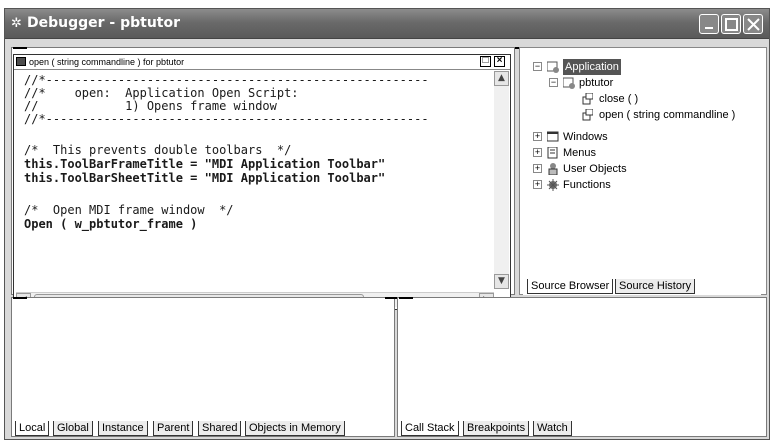 The image size is (772, 442). Describe the element at coordinates (619, 99) in the screenshot. I see `tree-label: close ( )` at that location.